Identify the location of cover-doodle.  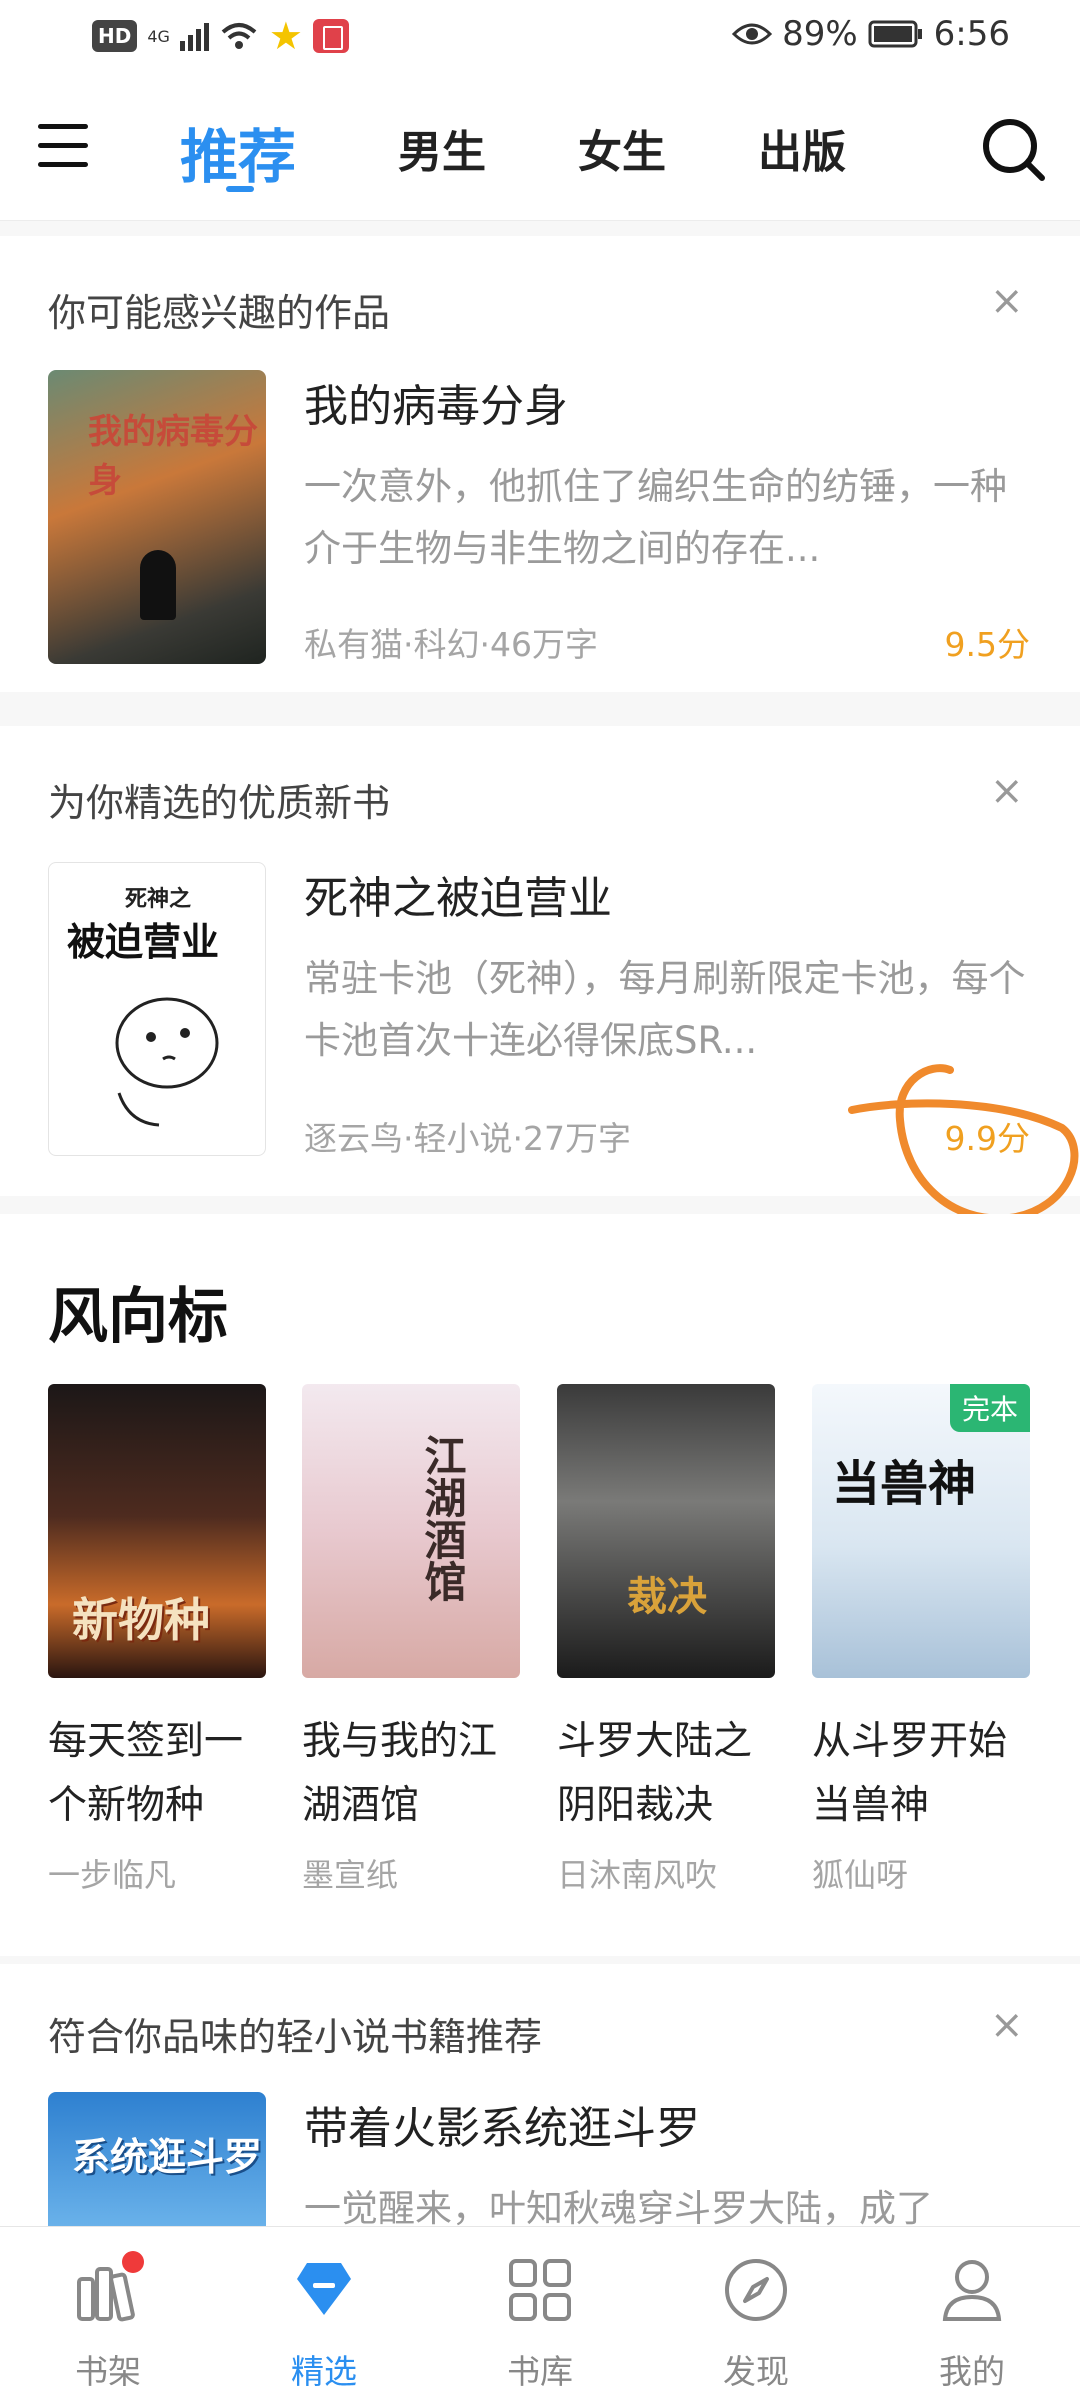
(167, 1062).